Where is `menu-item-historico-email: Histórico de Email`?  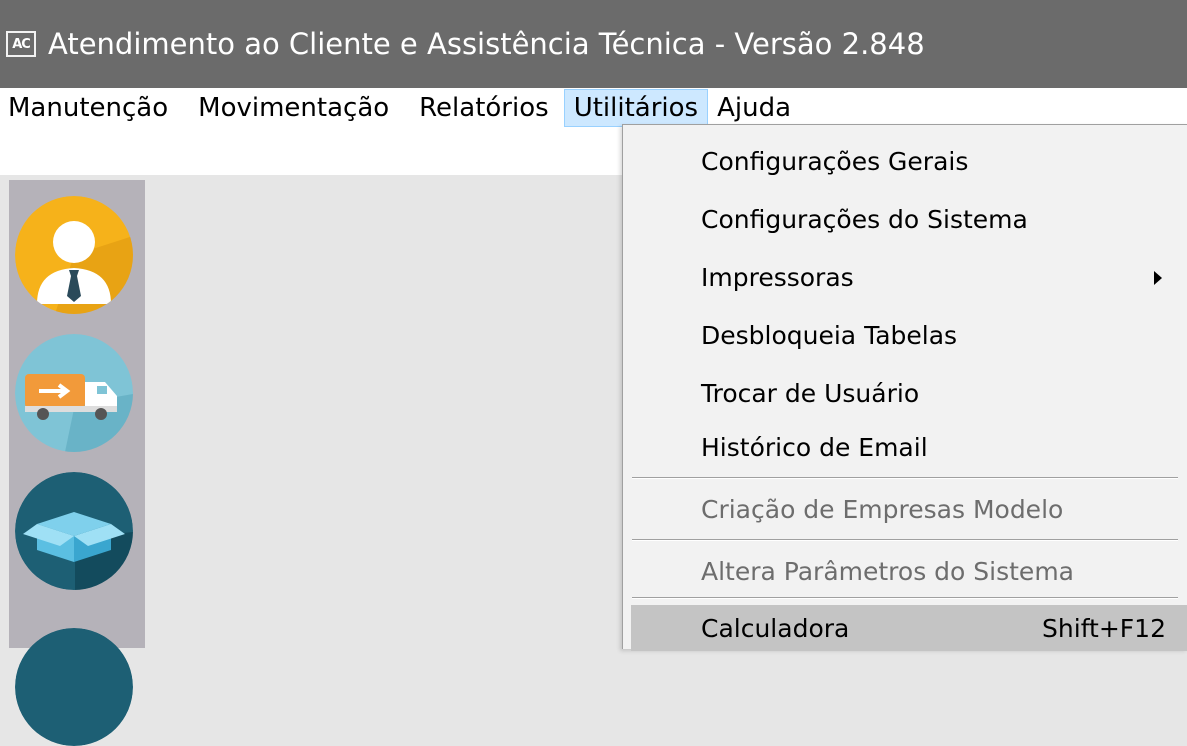 menu-item-historico-email: Histórico de Email is located at coordinates (909, 448).